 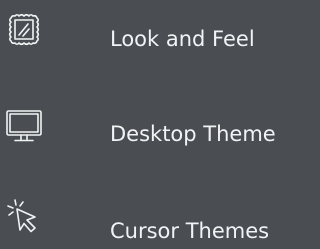 I want to click on category-label: Cursor Themes, so click(x=190, y=231).